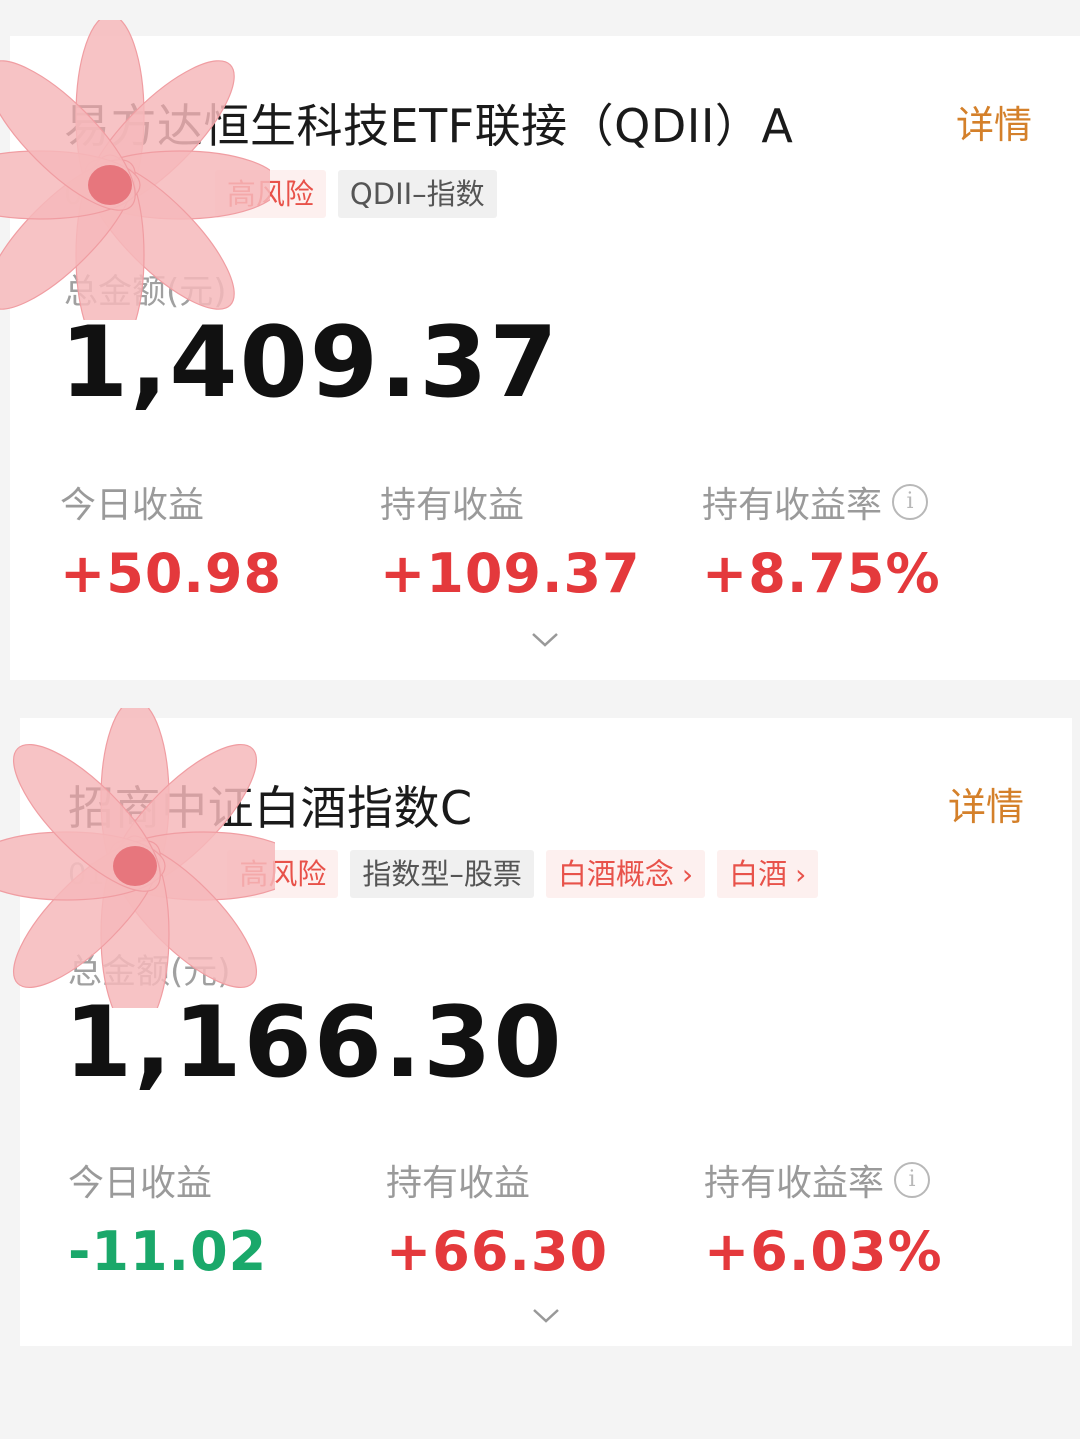 The width and height of the screenshot is (1080, 1439). What do you see at coordinates (768, 874) in the screenshot?
I see `concept-tag-baijiu: 白酒 ›` at bounding box center [768, 874].